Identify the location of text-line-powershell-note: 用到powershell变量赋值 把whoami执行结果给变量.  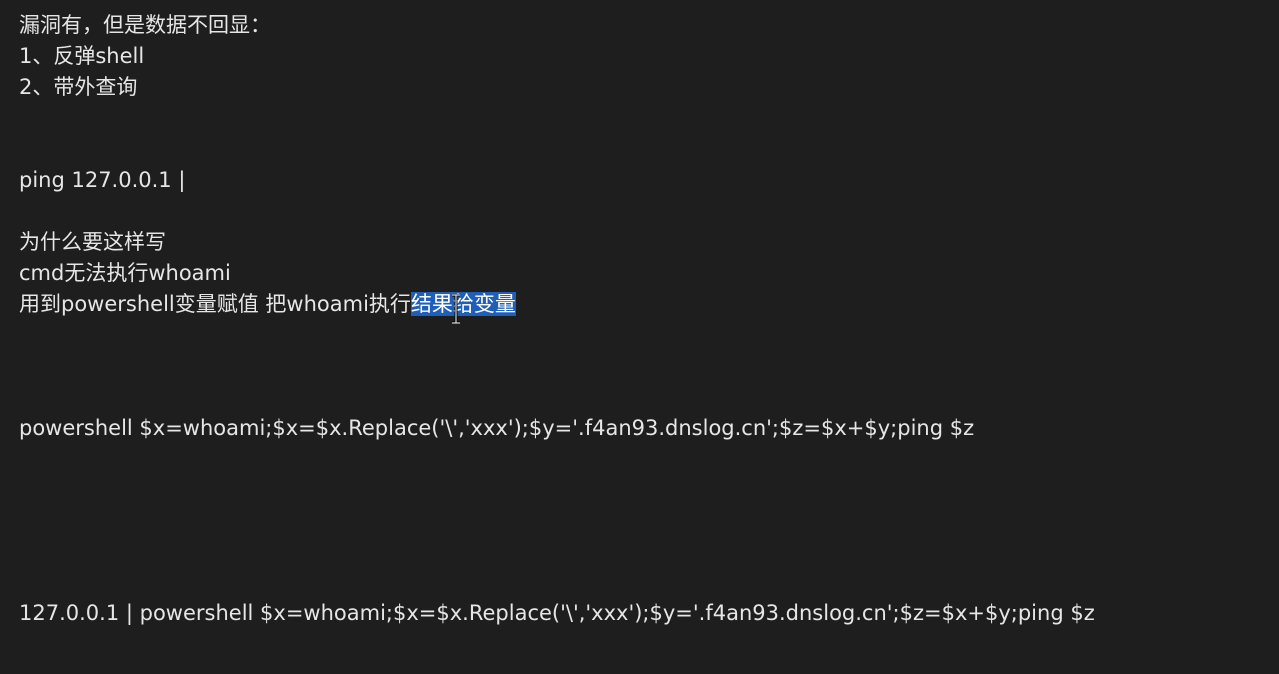
(267, 304).